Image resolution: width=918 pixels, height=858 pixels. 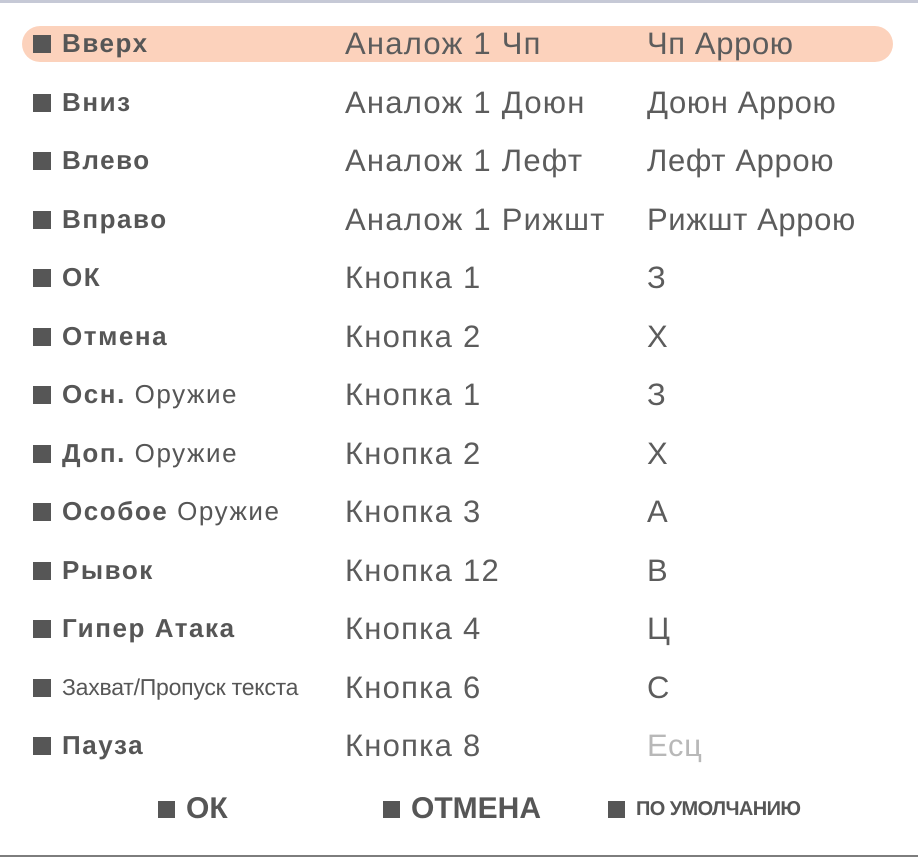 I want to click on binding-row: Вправо Аналож 1 Рижшт Рижшт Аррою, so click(x=457, y=220).